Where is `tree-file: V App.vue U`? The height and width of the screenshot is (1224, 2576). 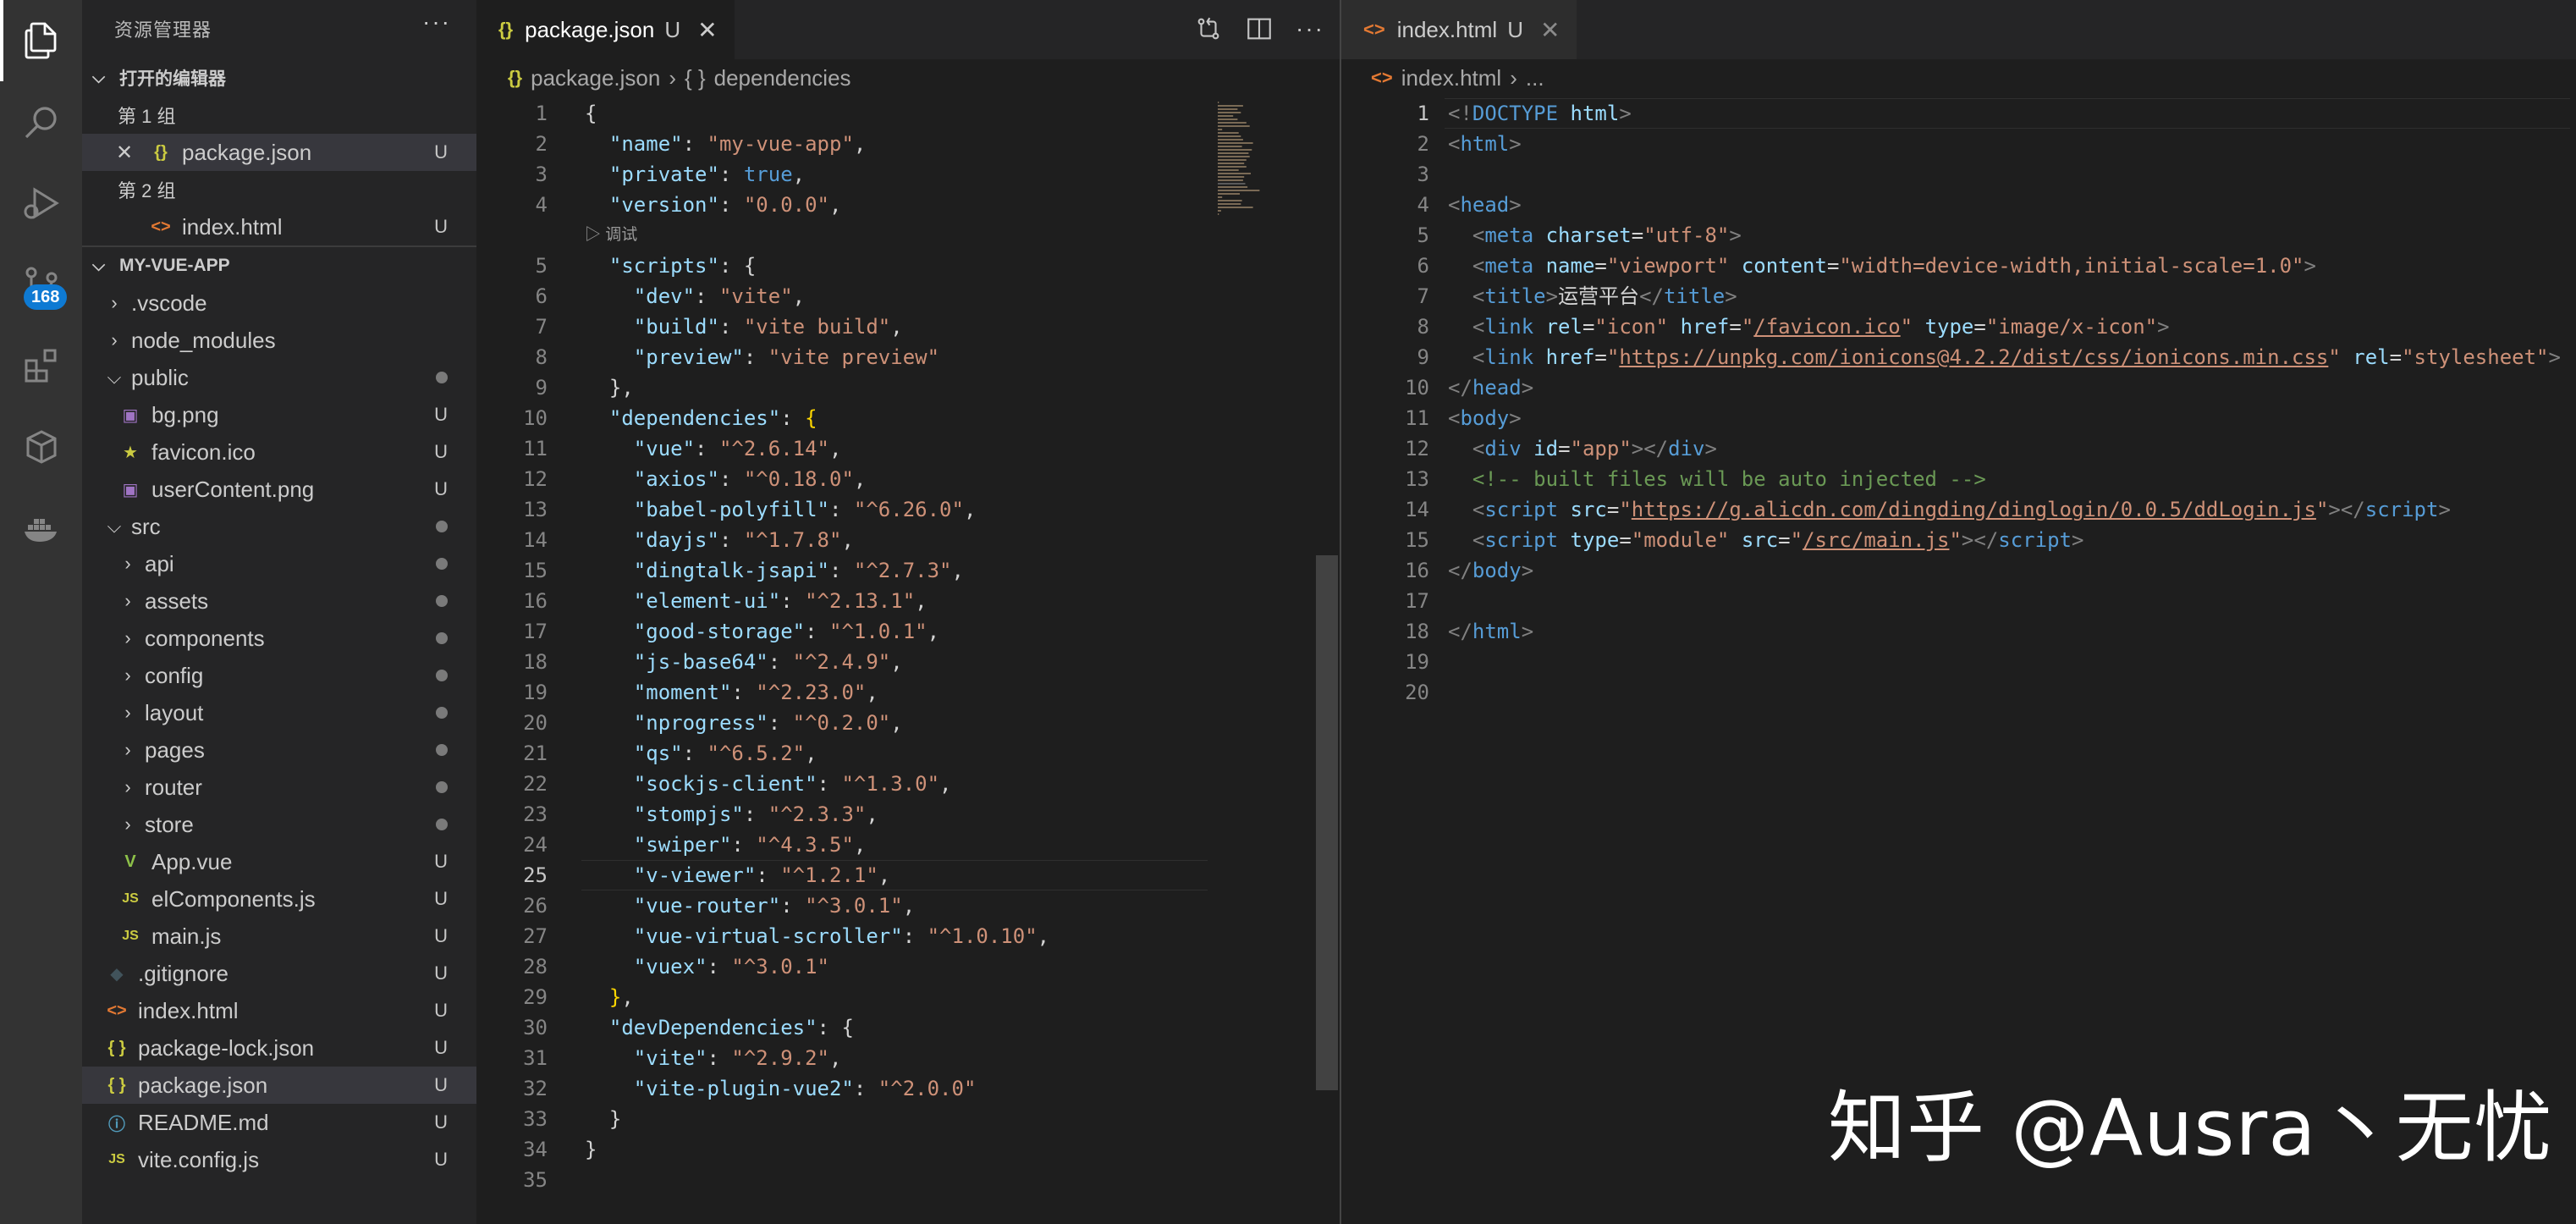 tree-file: V App.vue U is located at coordinates (279, 861).